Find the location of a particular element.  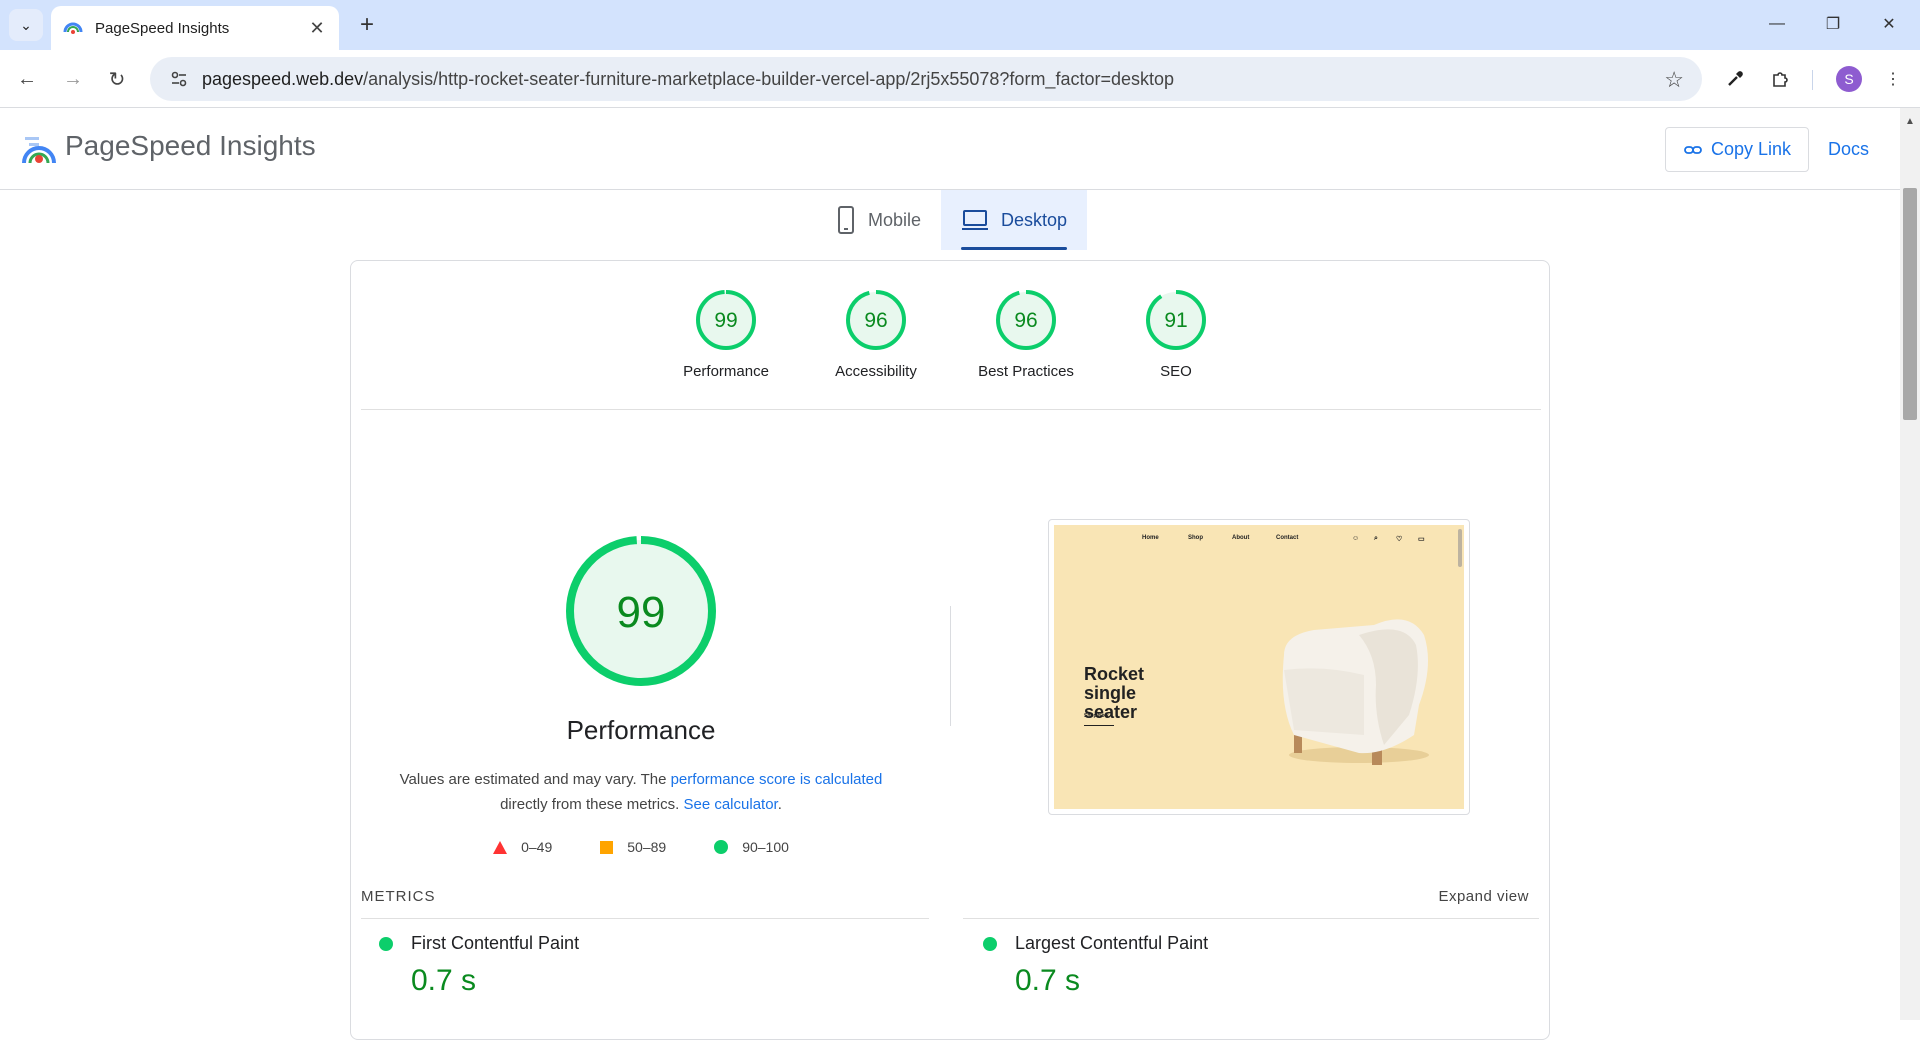

screenshot-scrollbar is located at coordinates (1460, 548).